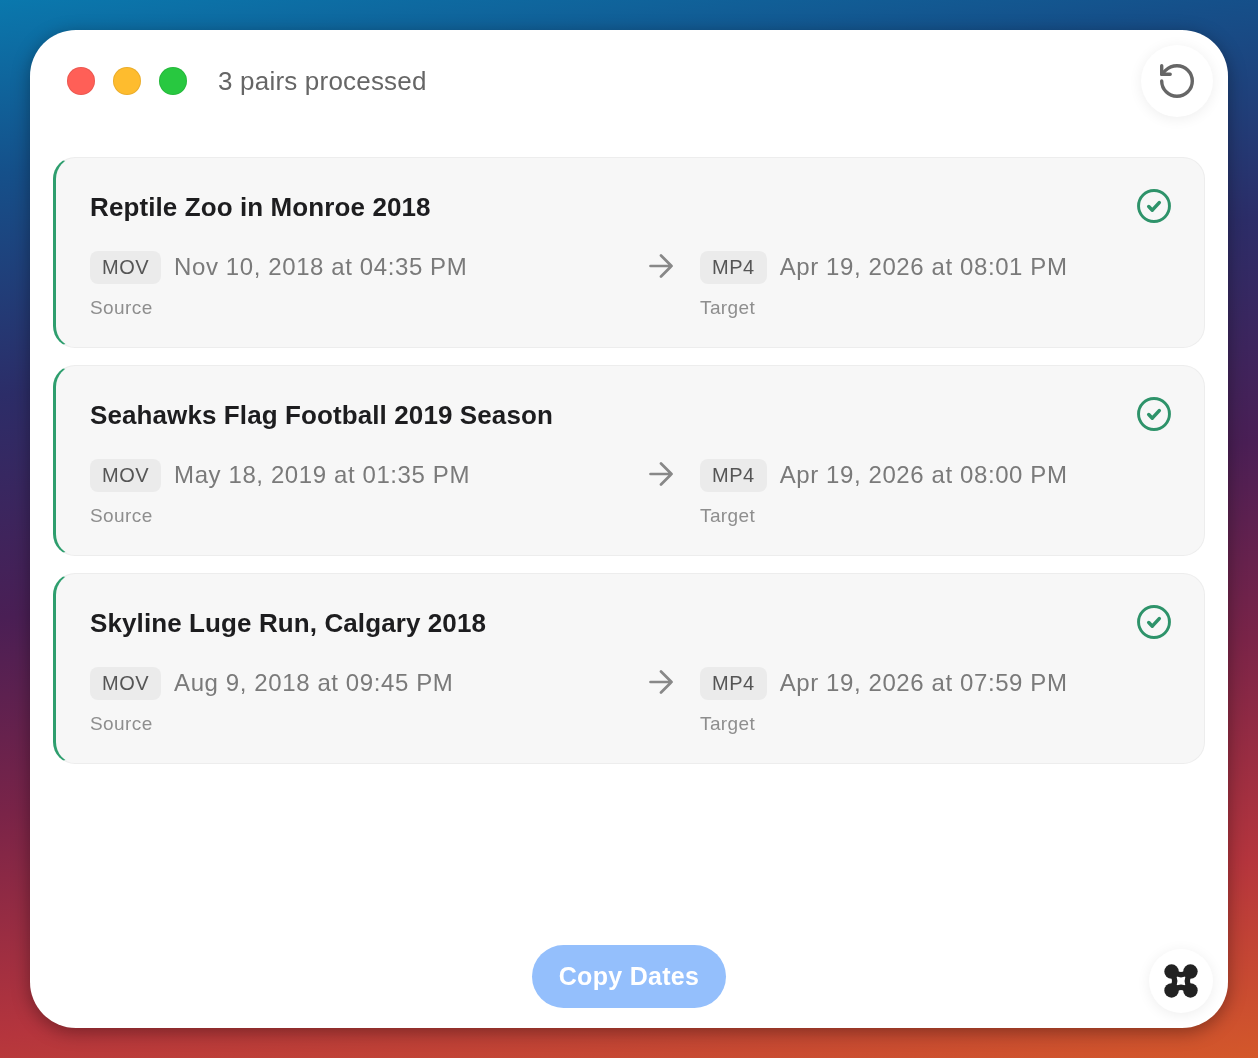 Image resolution: width=1258 pixels, height=1058 pixels. What do you see at coordinates (288, 623) in the screenshot?
I see `pair-title: Skyline Luge Run, Calgary 2018` at bounding box center [288, 623].